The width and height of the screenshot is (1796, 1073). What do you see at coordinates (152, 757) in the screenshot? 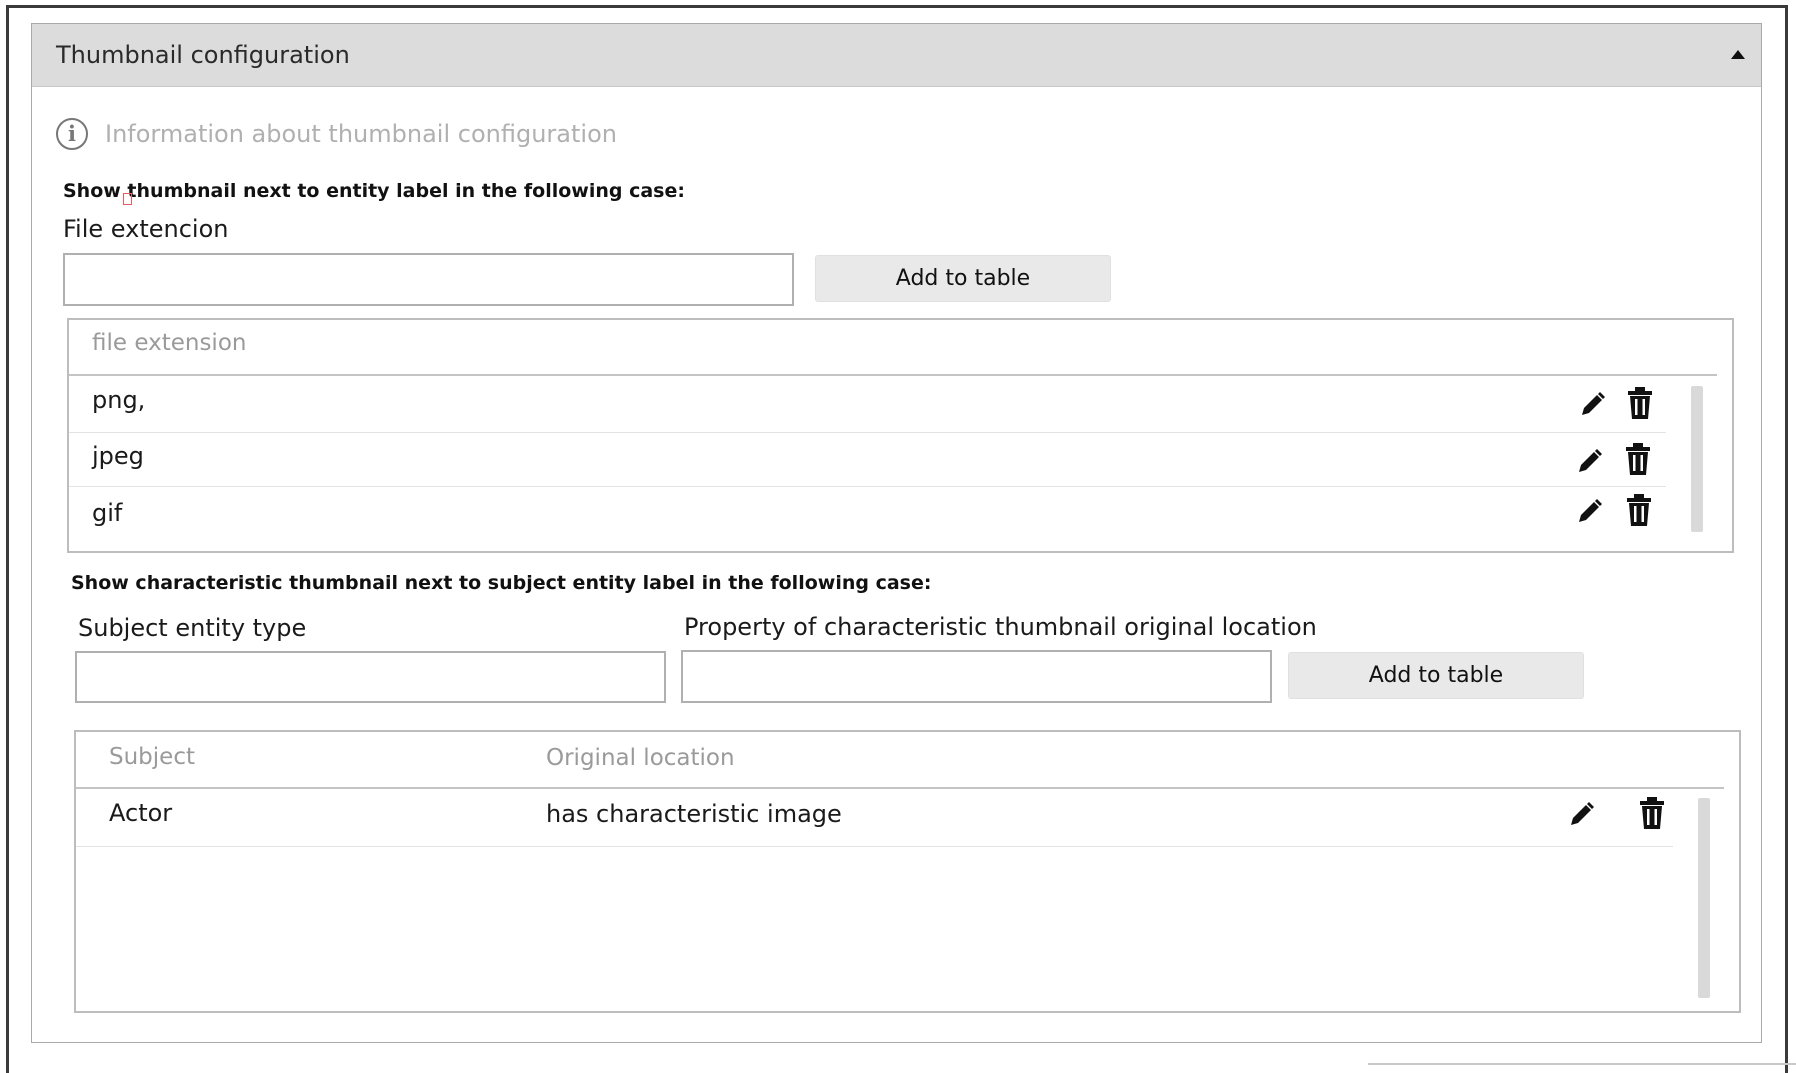
I see `table-header-subject: Subject` at bounding box center [152, 757].